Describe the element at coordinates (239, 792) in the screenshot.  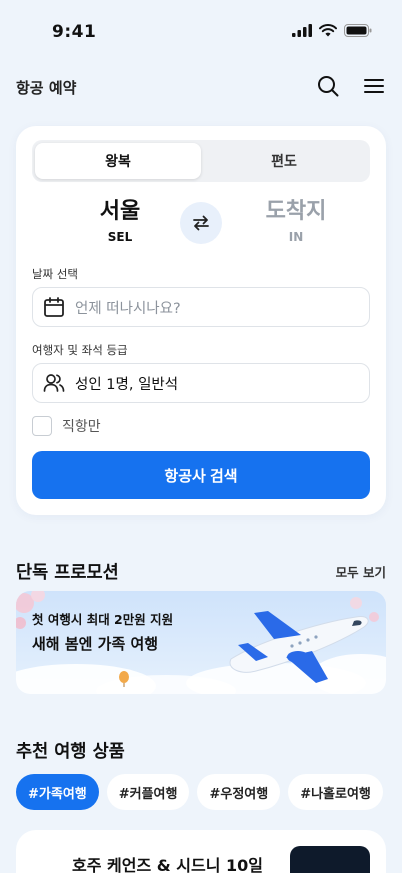
I see `chip-friends-trip: #우정여행` at that location.